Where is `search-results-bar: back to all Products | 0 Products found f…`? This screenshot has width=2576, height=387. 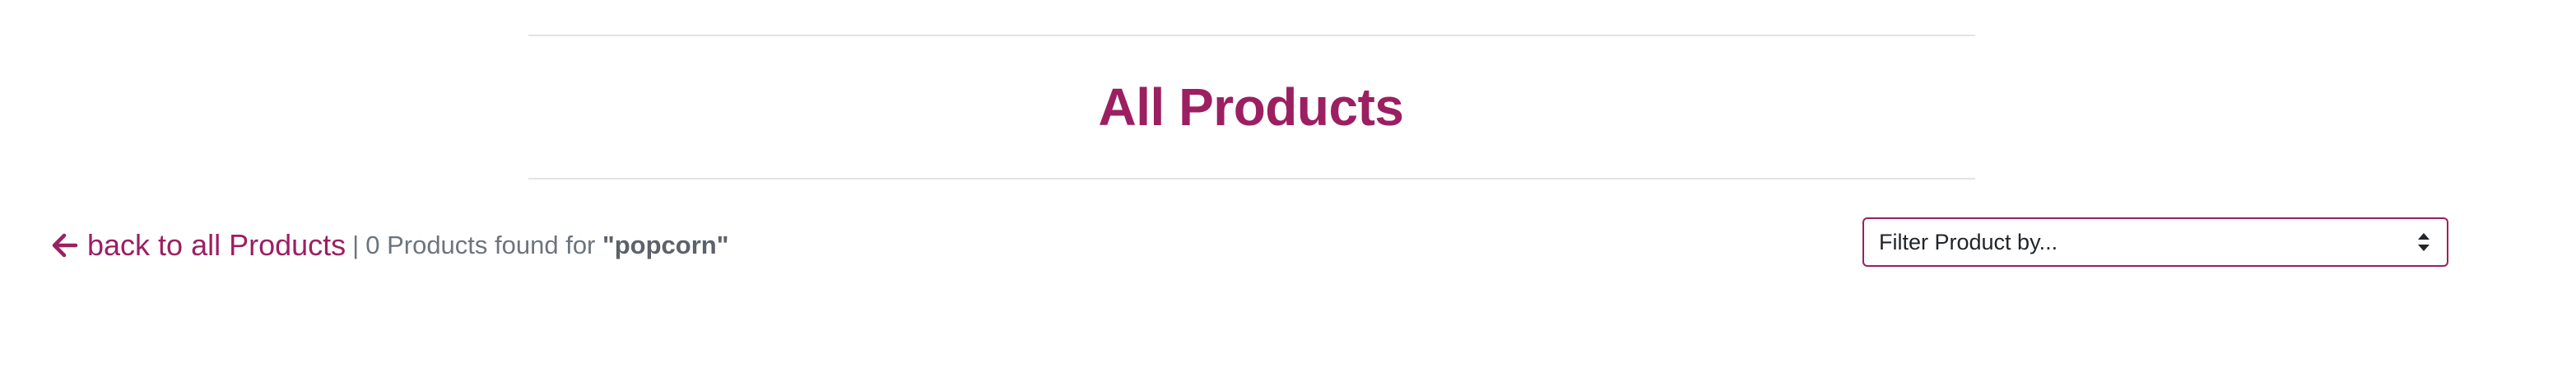
search-results-bar: back to all Products | 0 Products found f… is located at coordinates (388, 245).